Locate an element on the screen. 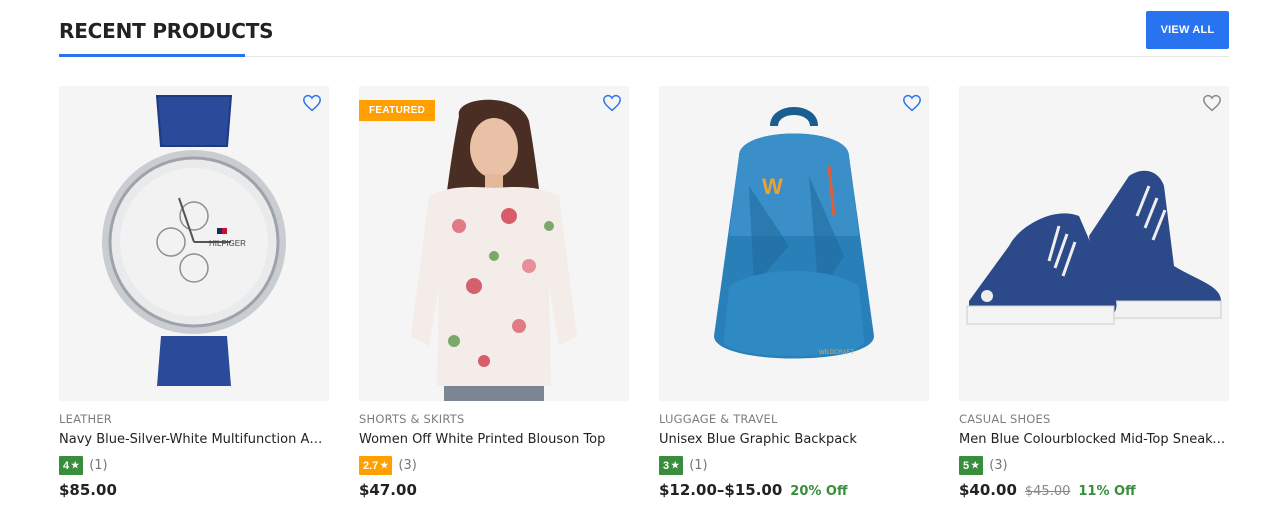 Image resolution: width=1272 pixels, height=511 pixels. discount-label: 11% Off is located at coordinates (1107, 491).